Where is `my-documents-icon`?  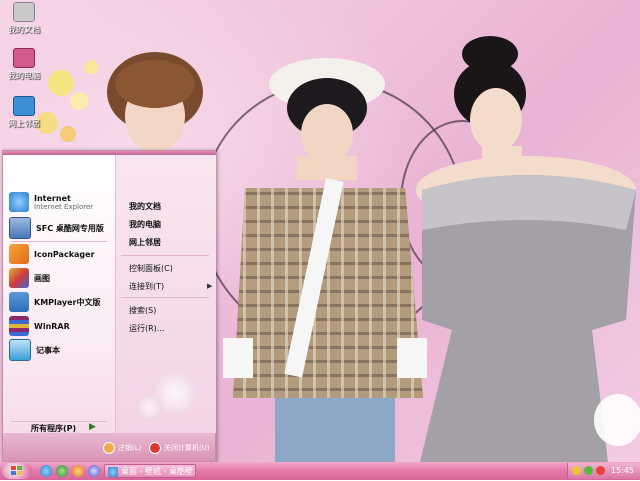
my-documents-icon is located at coordinates (24, 12).